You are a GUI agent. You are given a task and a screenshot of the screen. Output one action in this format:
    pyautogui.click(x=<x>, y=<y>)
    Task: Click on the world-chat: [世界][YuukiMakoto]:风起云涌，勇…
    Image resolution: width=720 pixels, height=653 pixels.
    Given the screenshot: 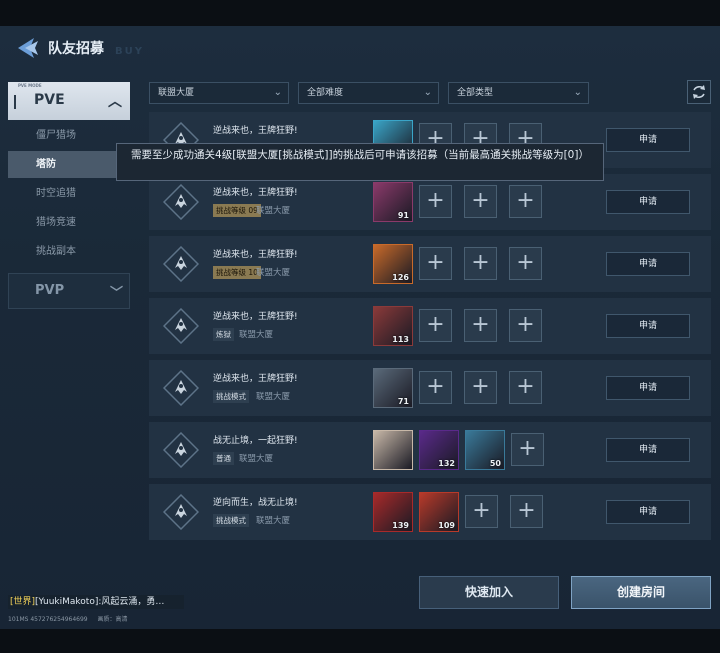 What is the action you would take?
    pyautogui.click(x=96, y=602)
    